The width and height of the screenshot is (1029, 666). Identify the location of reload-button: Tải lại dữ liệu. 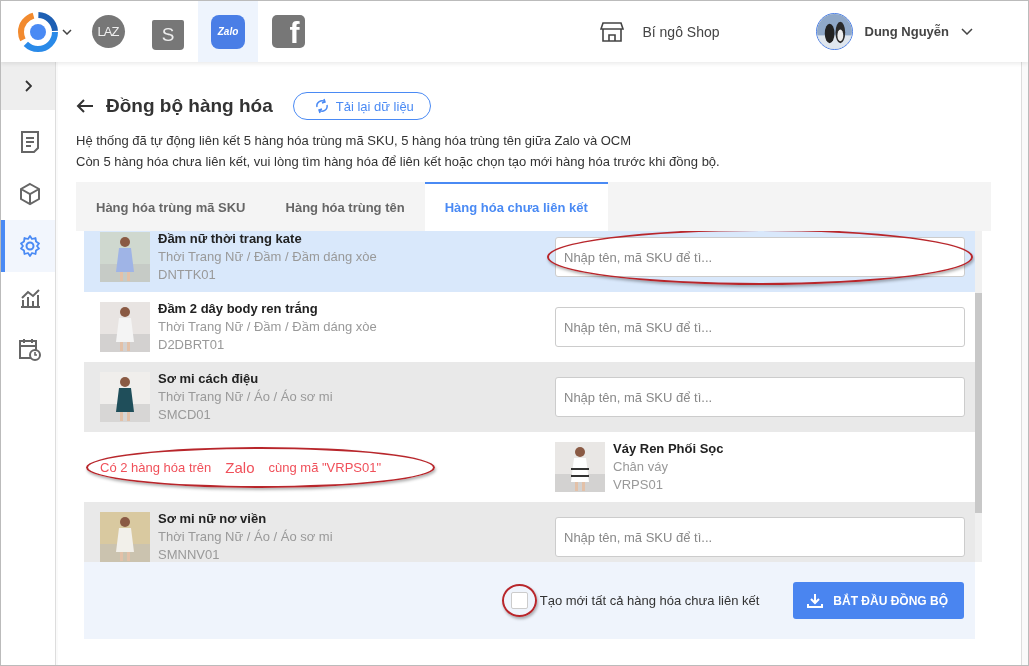
(361, 106).